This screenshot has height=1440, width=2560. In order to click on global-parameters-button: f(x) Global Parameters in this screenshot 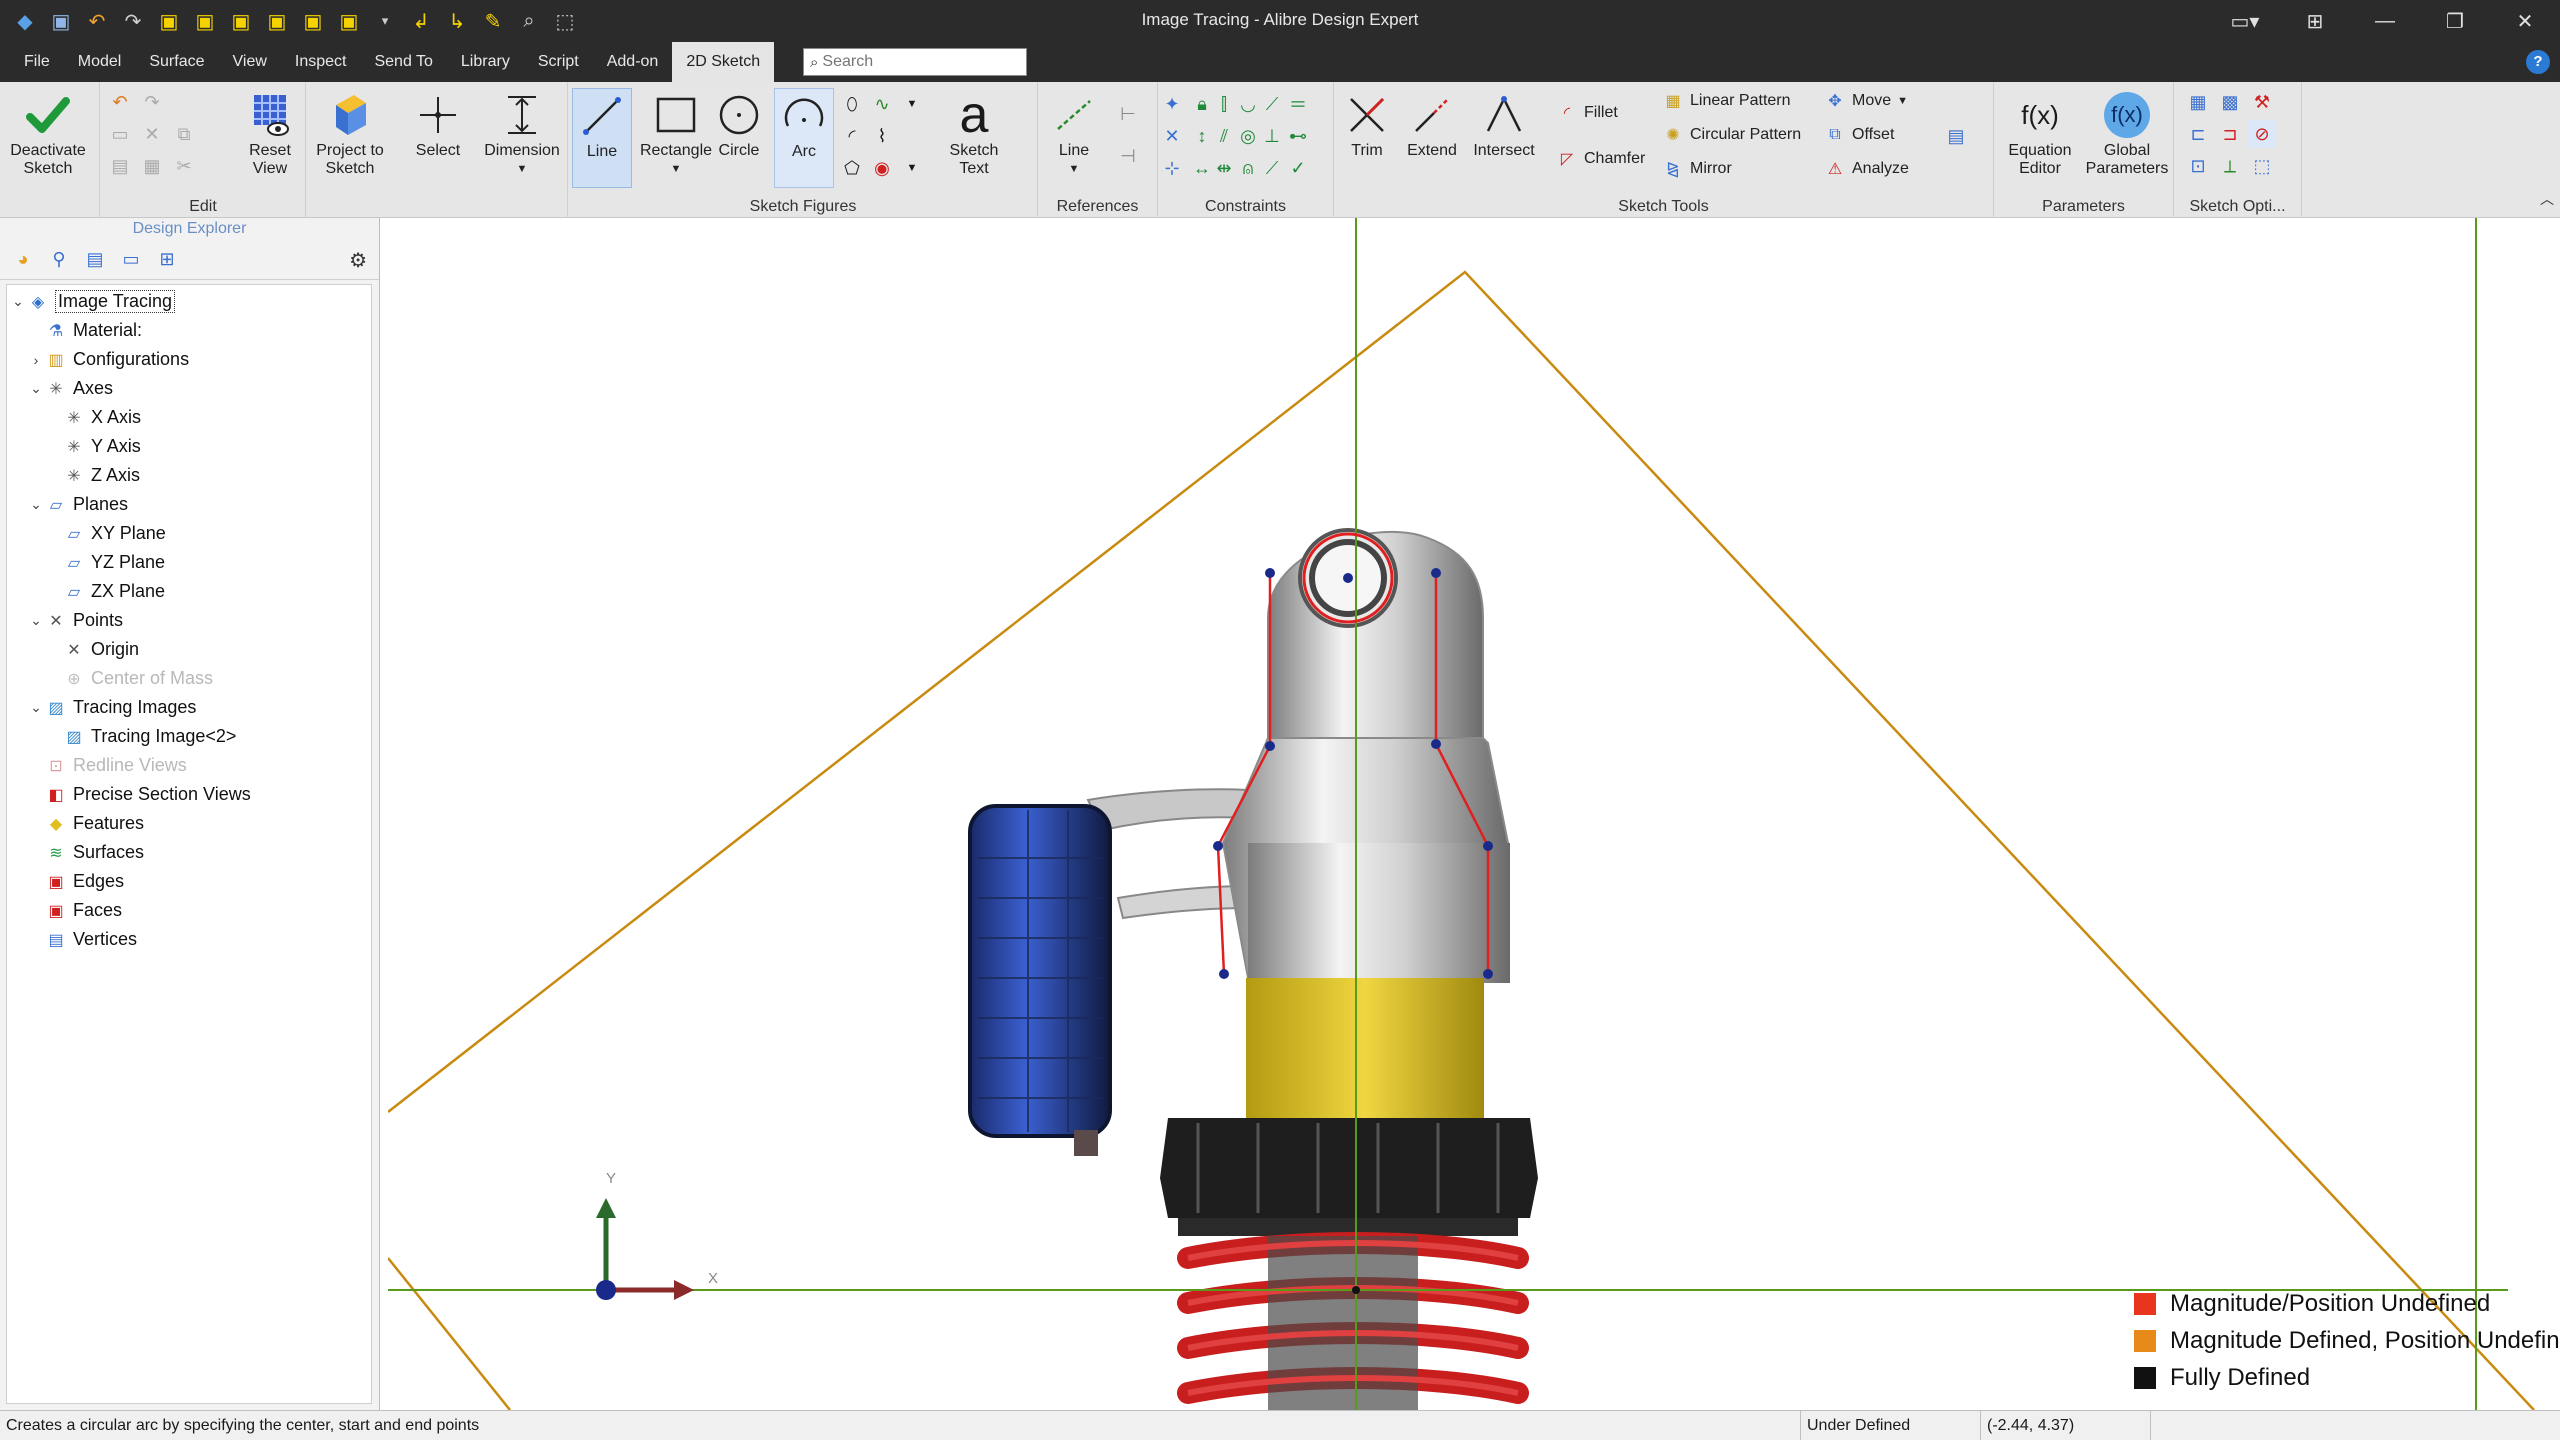, I will do `click(2127, 138)`.